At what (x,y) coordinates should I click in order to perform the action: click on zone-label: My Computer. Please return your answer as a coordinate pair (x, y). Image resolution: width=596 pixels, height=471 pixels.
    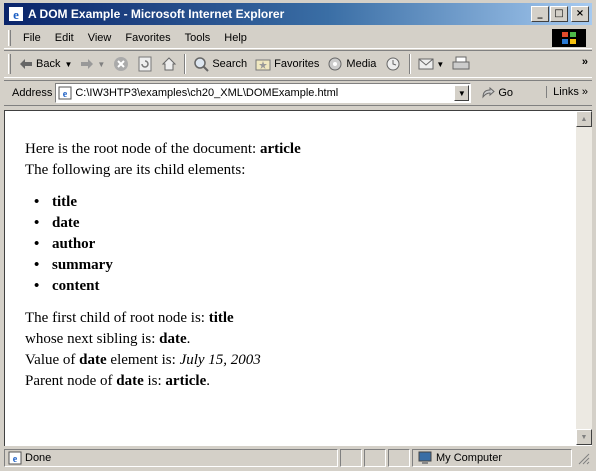
    Looking at the image, I should click on (469, 458).